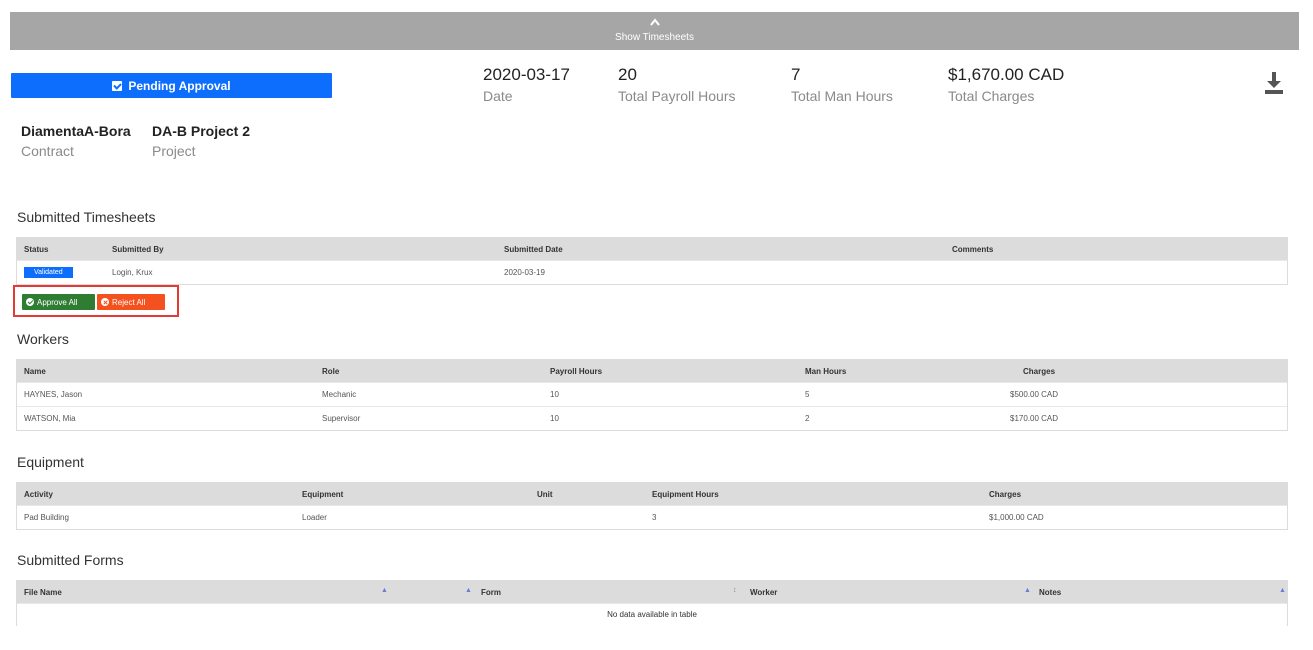 The image size is (1313, 650). Describe the element at coordinates (314, 517) in the screenshot. I see `equipment-cell: Loader` at that location.